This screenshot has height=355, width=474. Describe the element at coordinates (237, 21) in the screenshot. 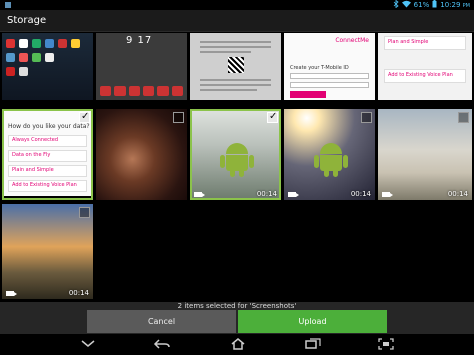

I see `action-bar: Storage` at that location.